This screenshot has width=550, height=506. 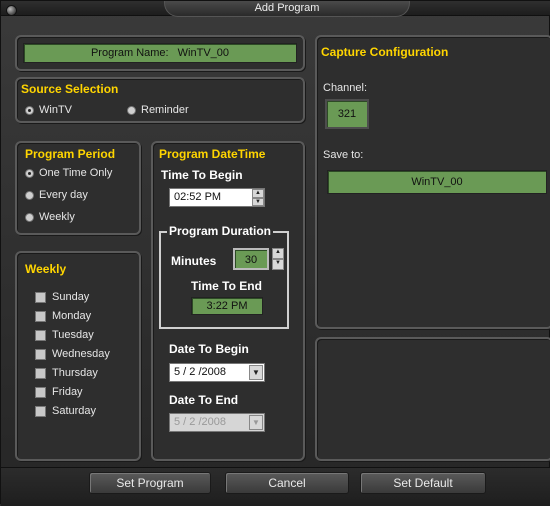 I want to click on channel-label: Channel:, so click(x=345, y=88).